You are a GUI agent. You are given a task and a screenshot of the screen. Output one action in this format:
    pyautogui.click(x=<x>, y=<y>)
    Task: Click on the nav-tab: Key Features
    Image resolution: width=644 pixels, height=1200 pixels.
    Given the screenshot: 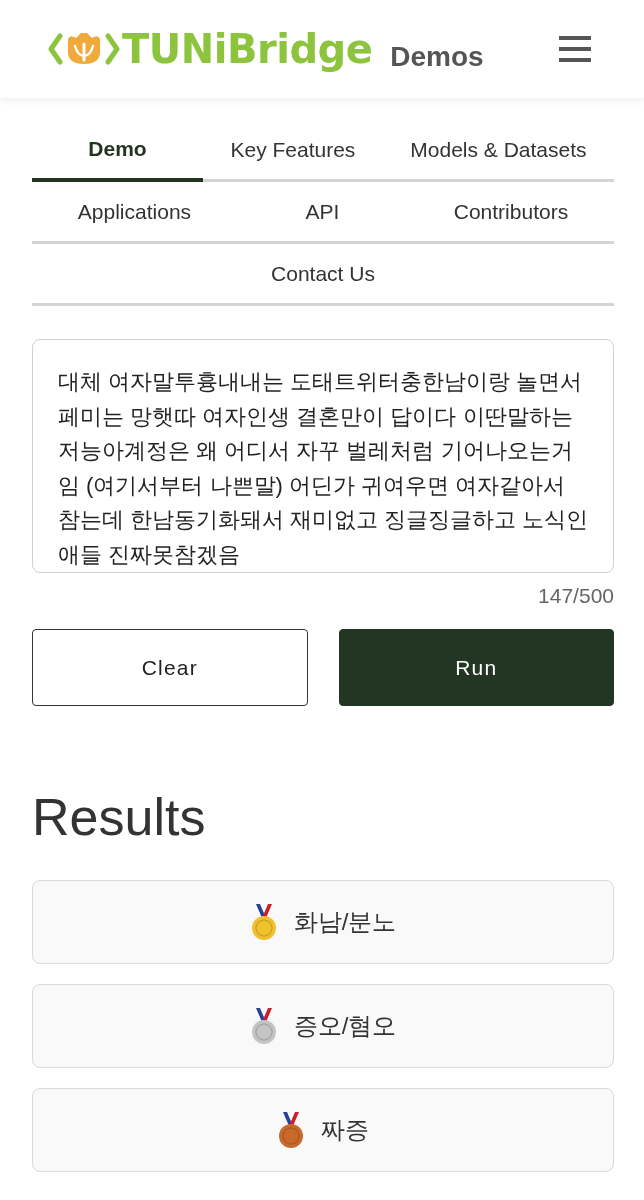 What is the action you would take?
    pyautogui.click(x=293, y=151)
    